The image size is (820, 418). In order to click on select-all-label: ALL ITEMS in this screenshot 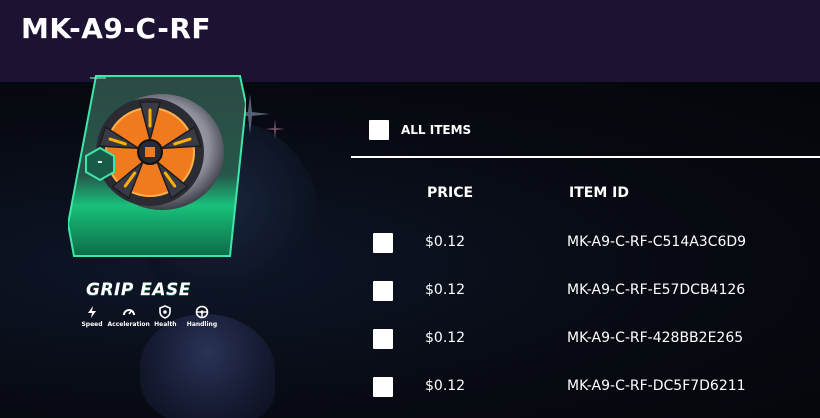, I will do `click(436, 130)`.